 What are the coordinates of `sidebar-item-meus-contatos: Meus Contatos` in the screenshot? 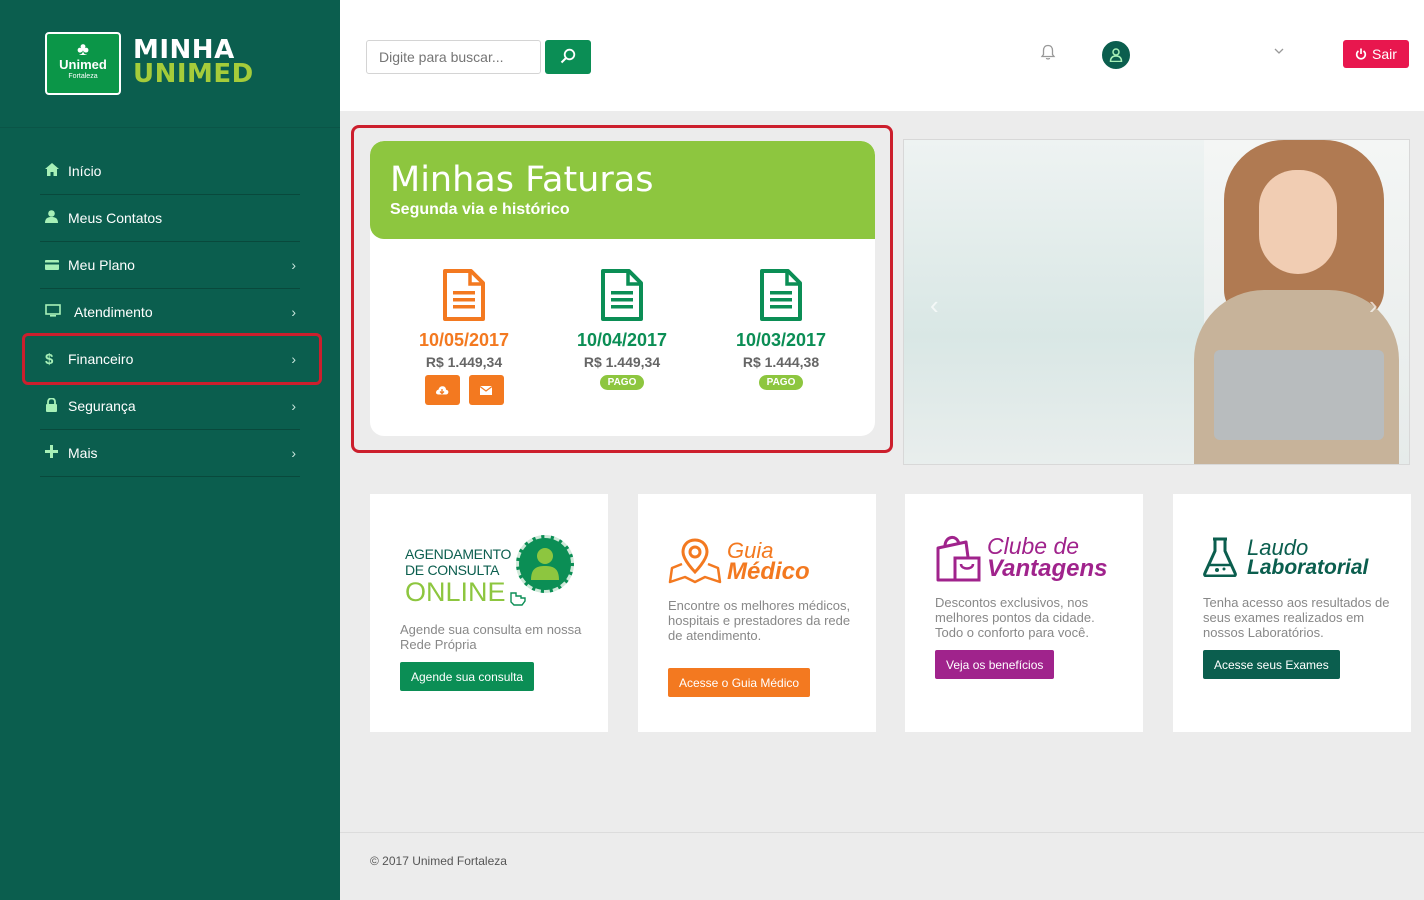 It's located at (170, 218).